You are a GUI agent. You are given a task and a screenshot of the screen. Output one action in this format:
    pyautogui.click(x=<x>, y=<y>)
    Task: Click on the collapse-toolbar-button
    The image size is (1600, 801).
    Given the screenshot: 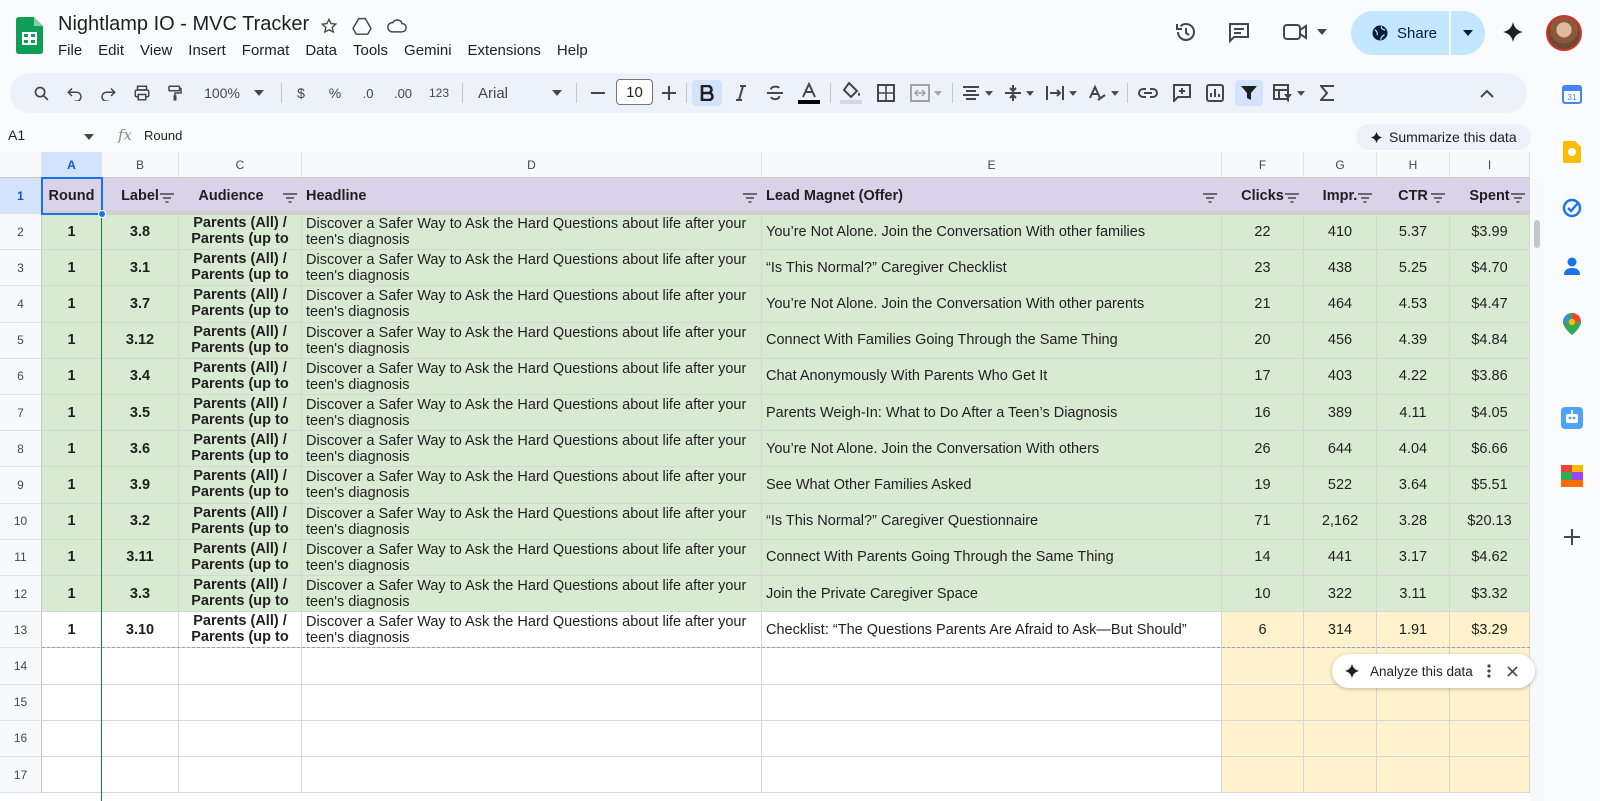 What is the action you would take?
    pyautogui.click(x=1487, y=93)
    